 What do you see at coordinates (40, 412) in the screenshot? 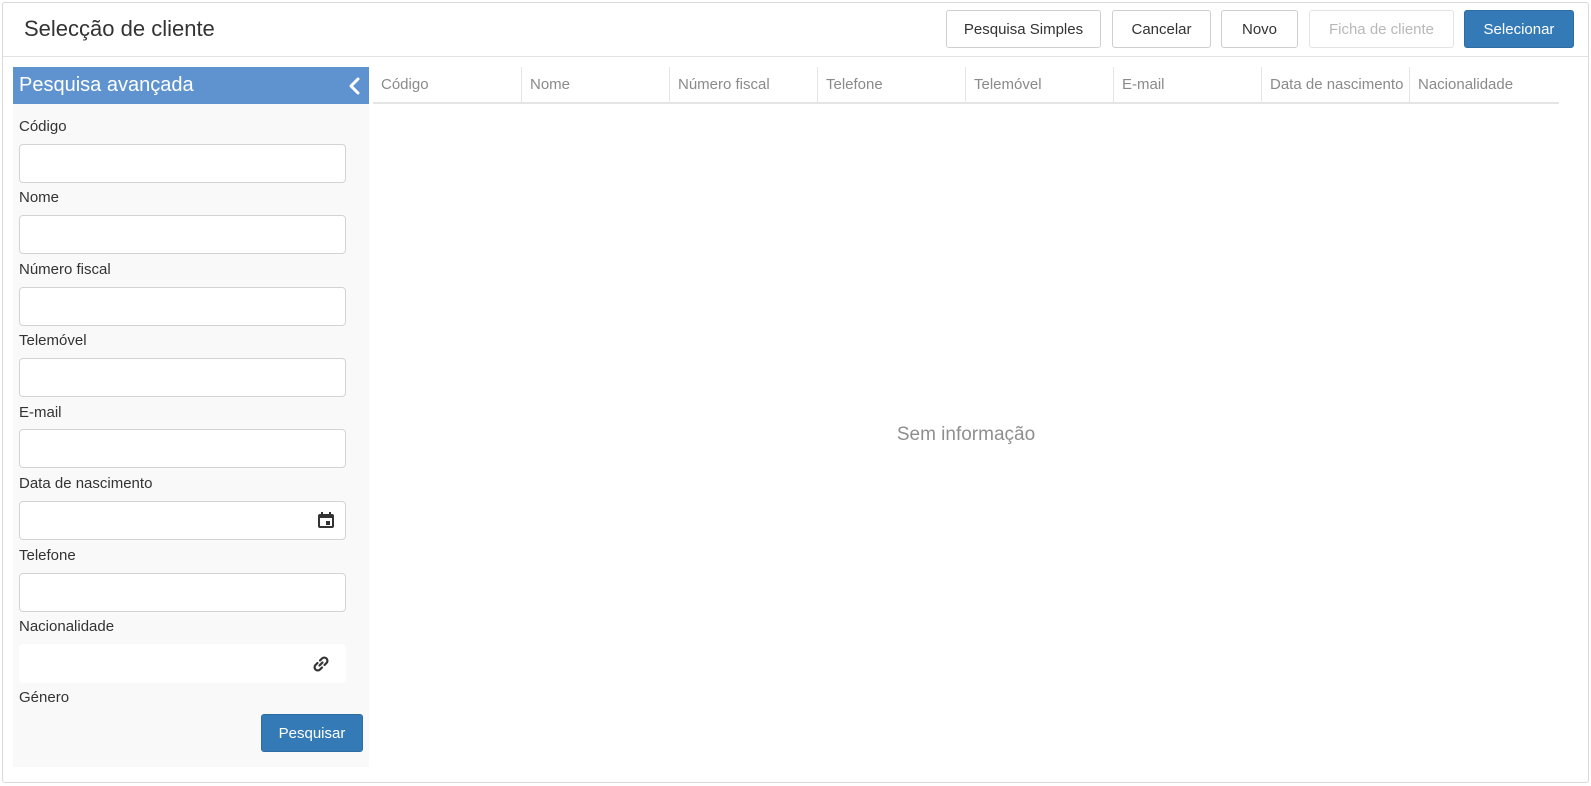
I see `email-label: E-mail` at bounding box center [40, 412].